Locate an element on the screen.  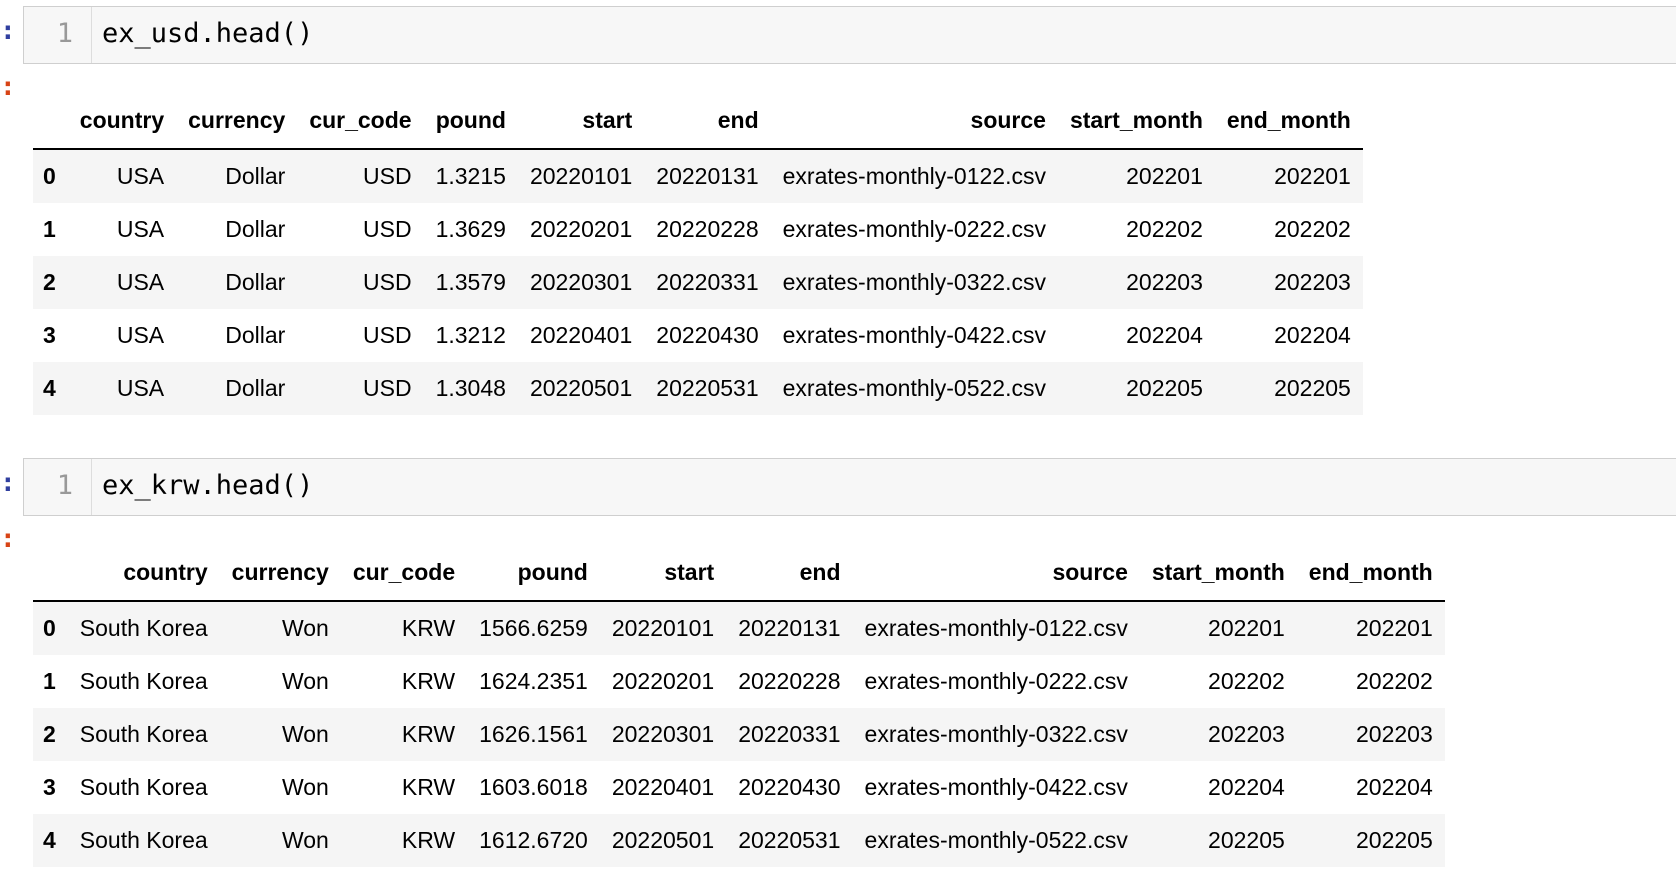
cell-end: 20220531 is located at coordinates (789, 840).